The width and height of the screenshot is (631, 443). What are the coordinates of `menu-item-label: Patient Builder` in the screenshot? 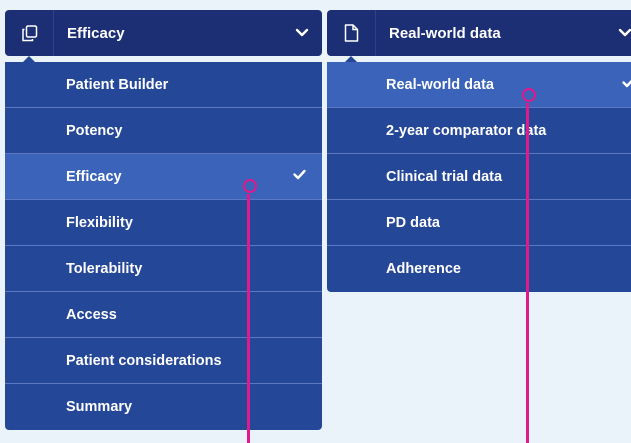 It's located at (117, 84).